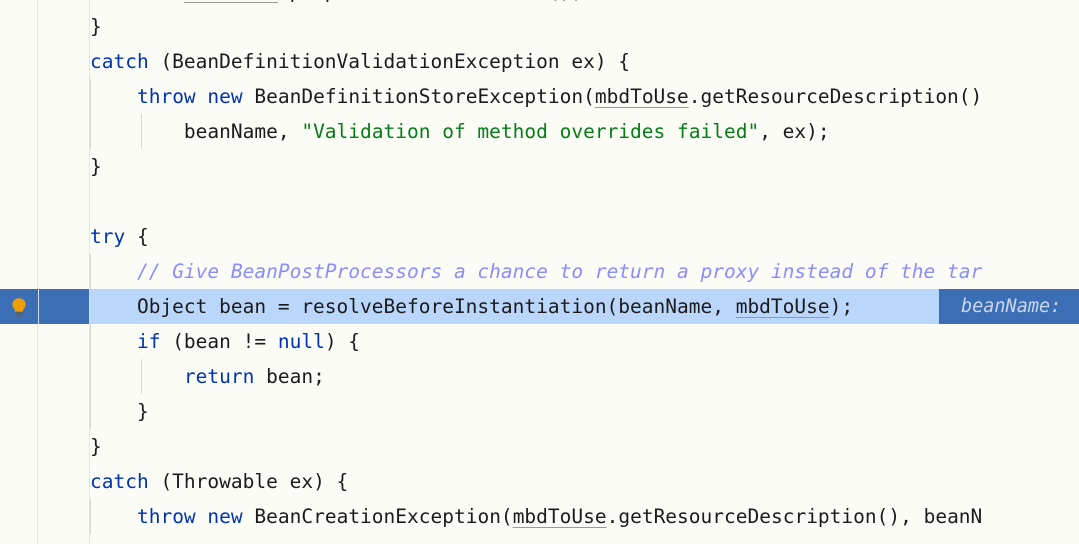 This screenshot has width=1079, height=544. I want to click on code-line-text: mbdToUse.prepareMethodOverrides();, so click(336, 4).